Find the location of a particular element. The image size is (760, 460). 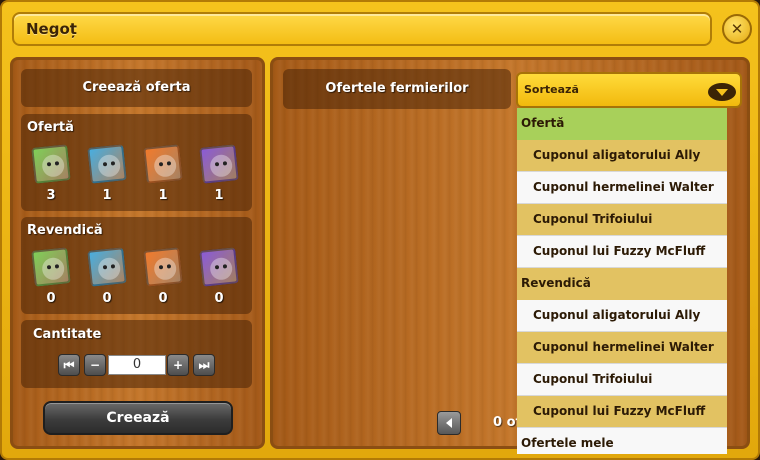

offer-coupon-count: 3 is located at coordinates (51, 195).